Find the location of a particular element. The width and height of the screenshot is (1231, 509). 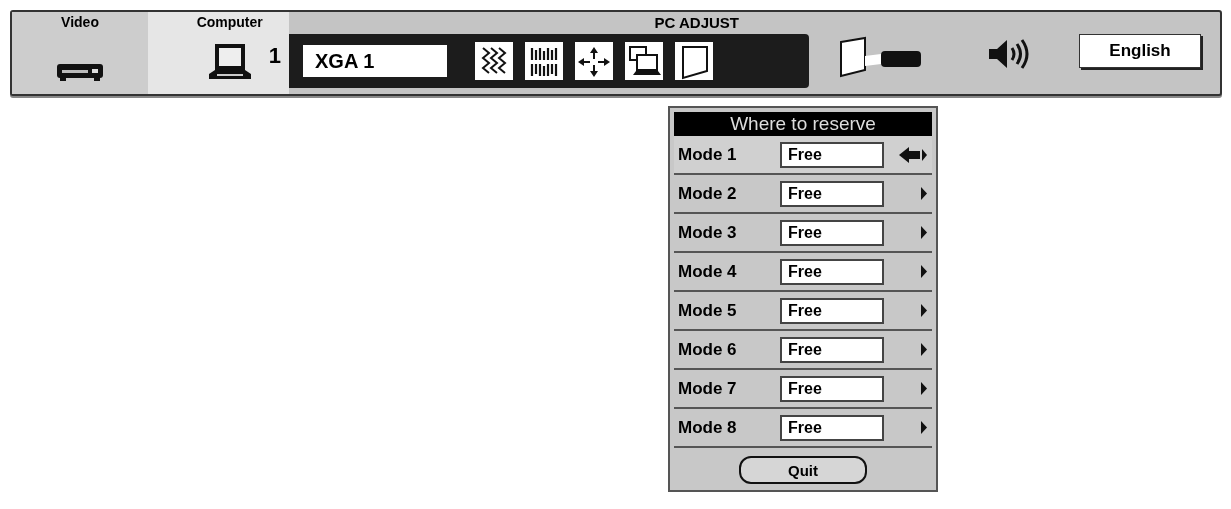

dialog-title: Where to reserve is located at coordinates (803, 124).